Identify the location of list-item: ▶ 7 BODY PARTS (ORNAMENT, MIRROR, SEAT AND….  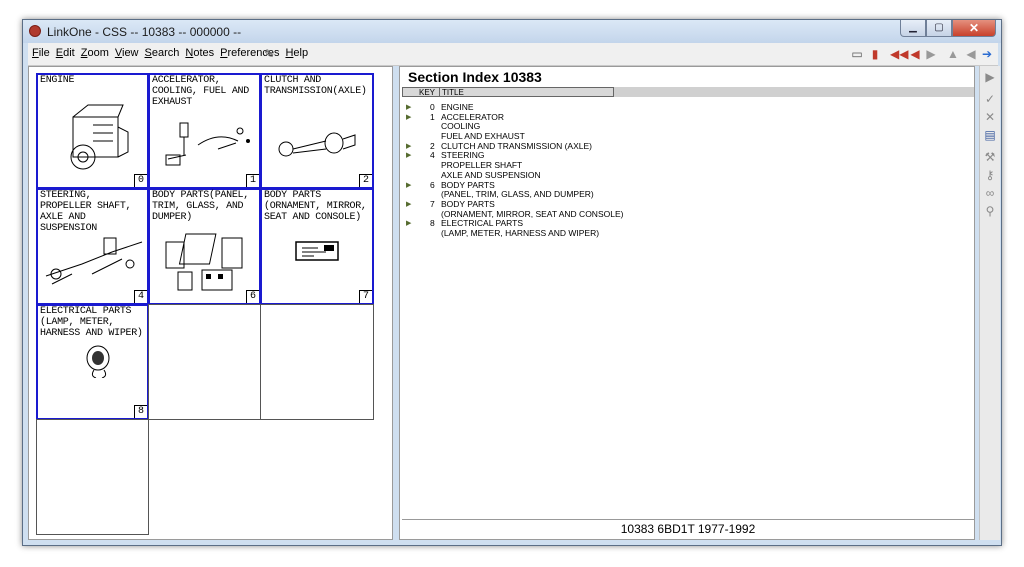
(686, 209).